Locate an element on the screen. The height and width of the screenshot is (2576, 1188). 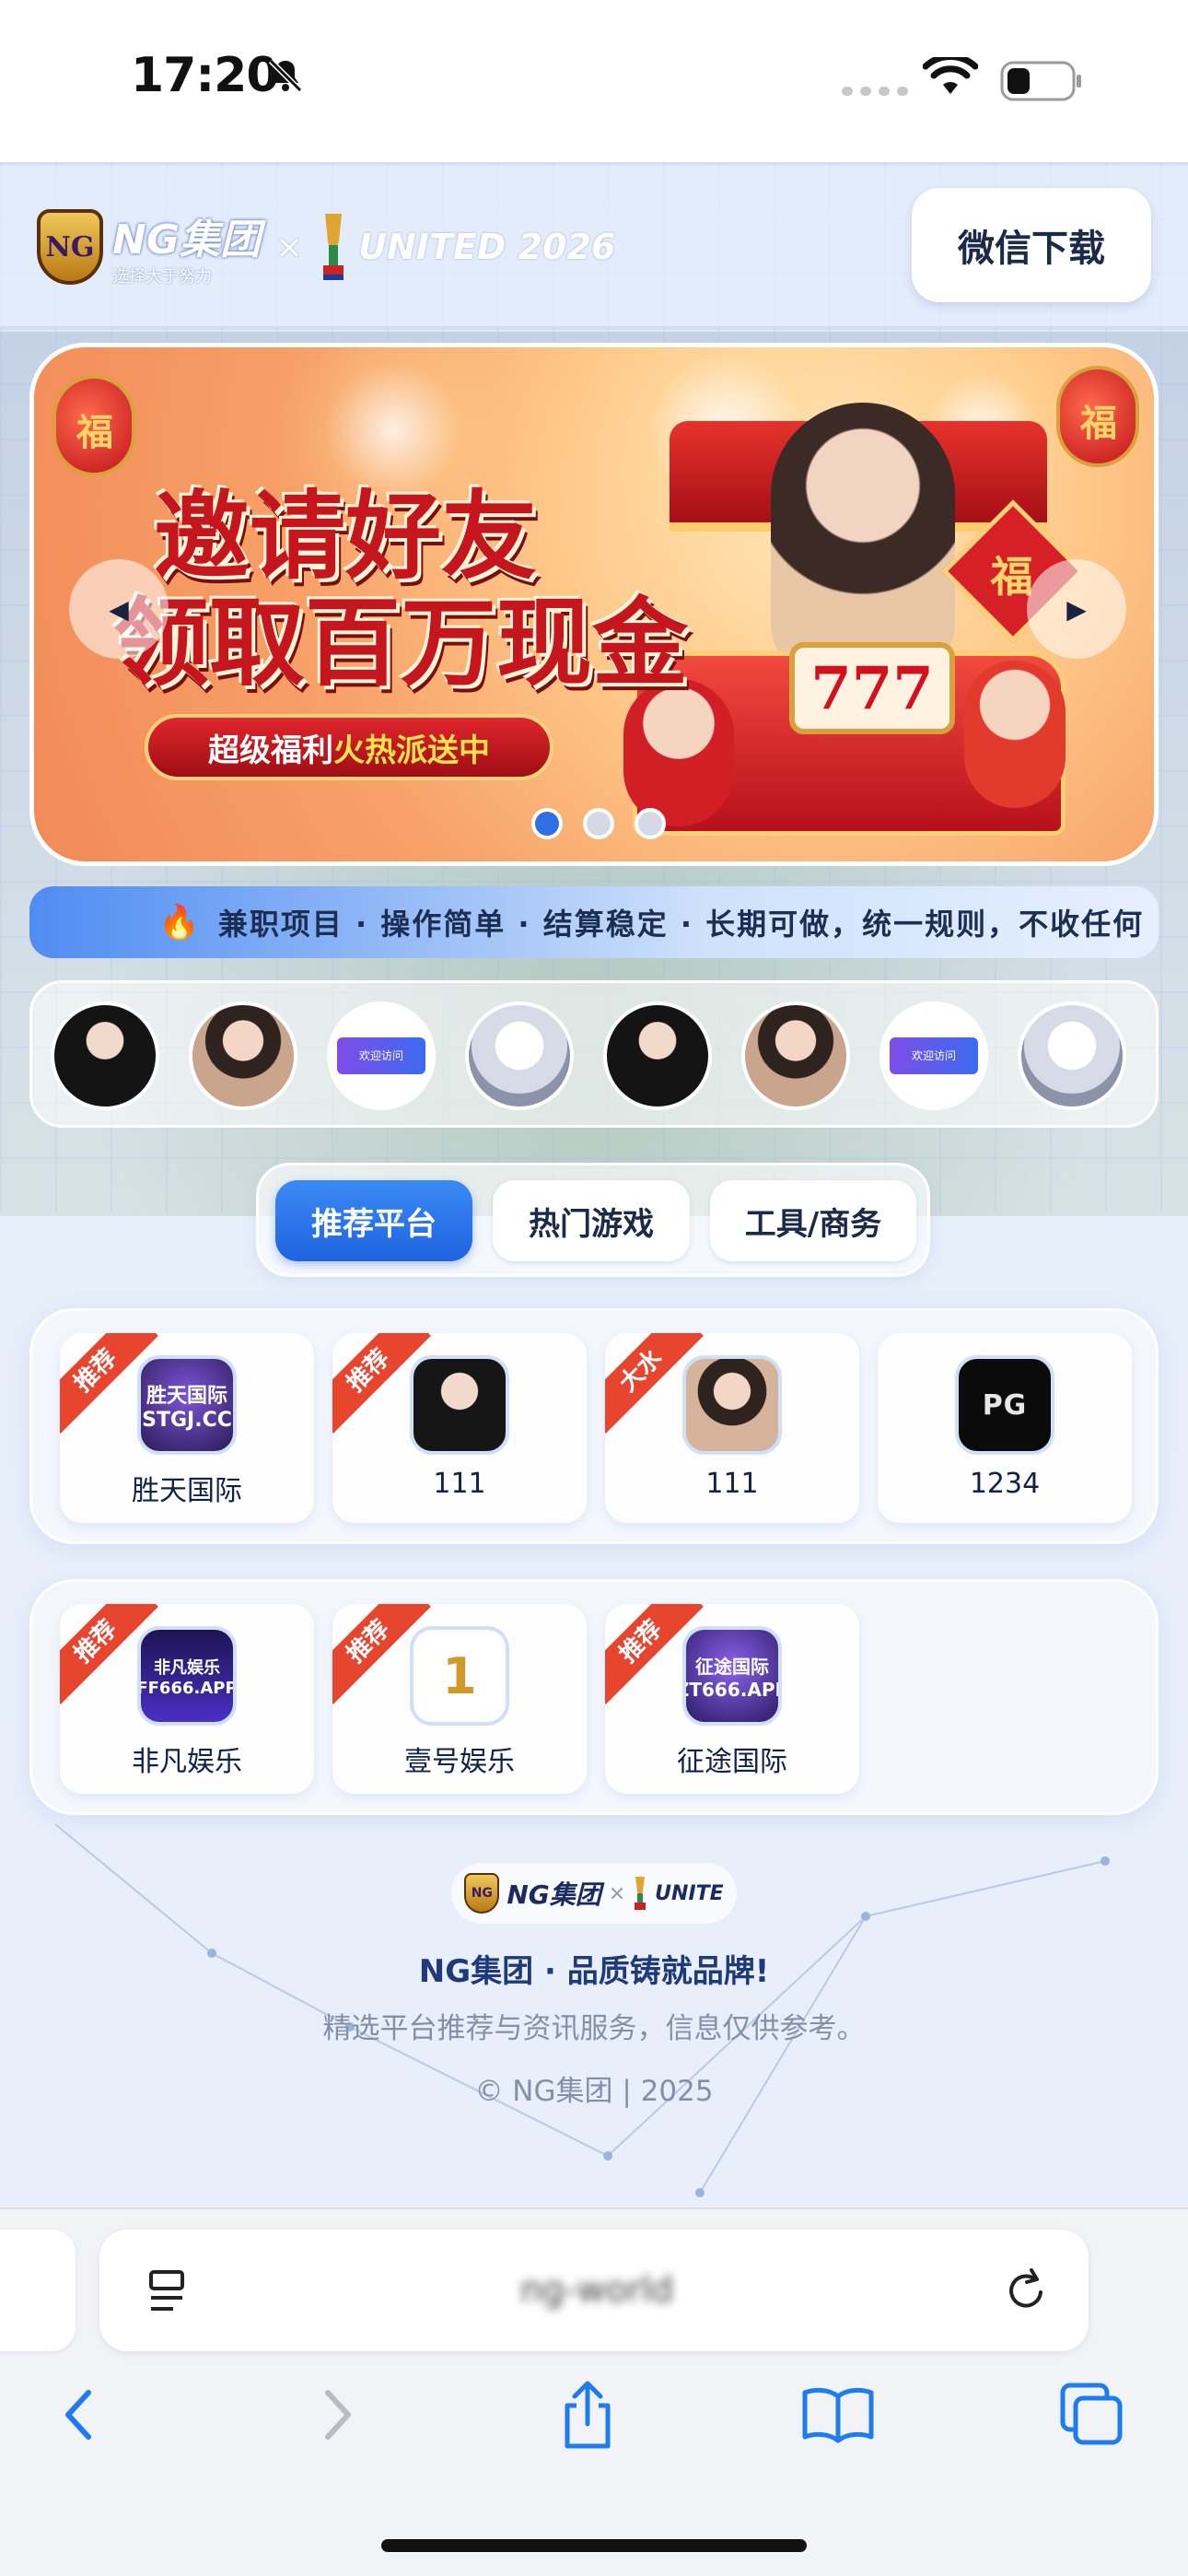
address-bar: ng-world is located at coordinates (594, 2290).